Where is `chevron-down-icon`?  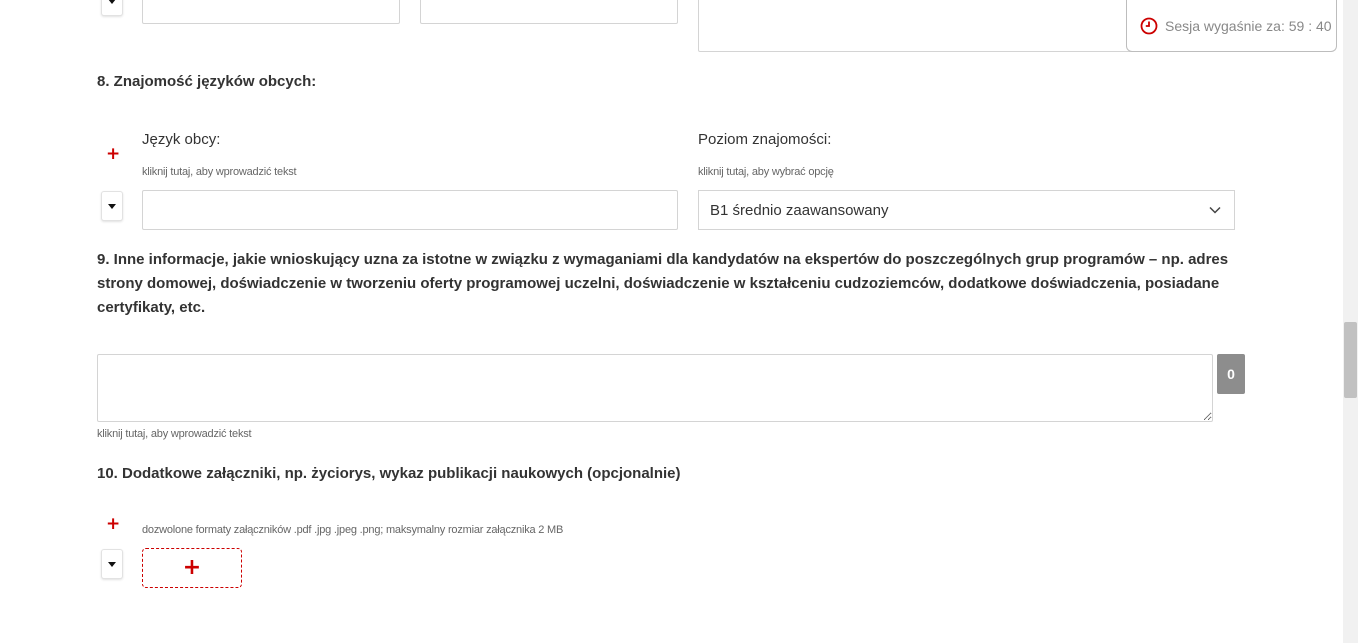 chevron-down-icon is located at coordinates (1215, 210).